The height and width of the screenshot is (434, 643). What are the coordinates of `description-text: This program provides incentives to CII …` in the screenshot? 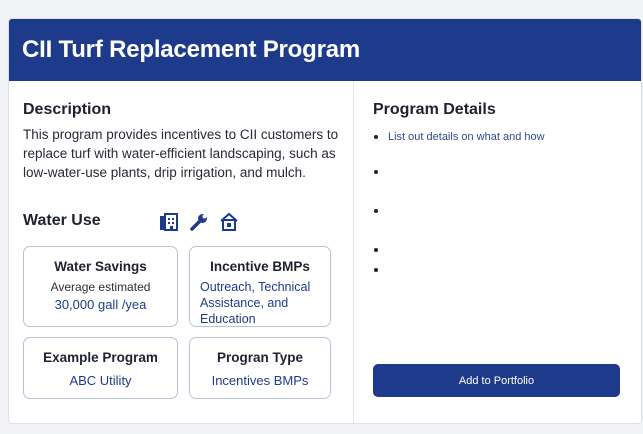 It's located at (181, 153).